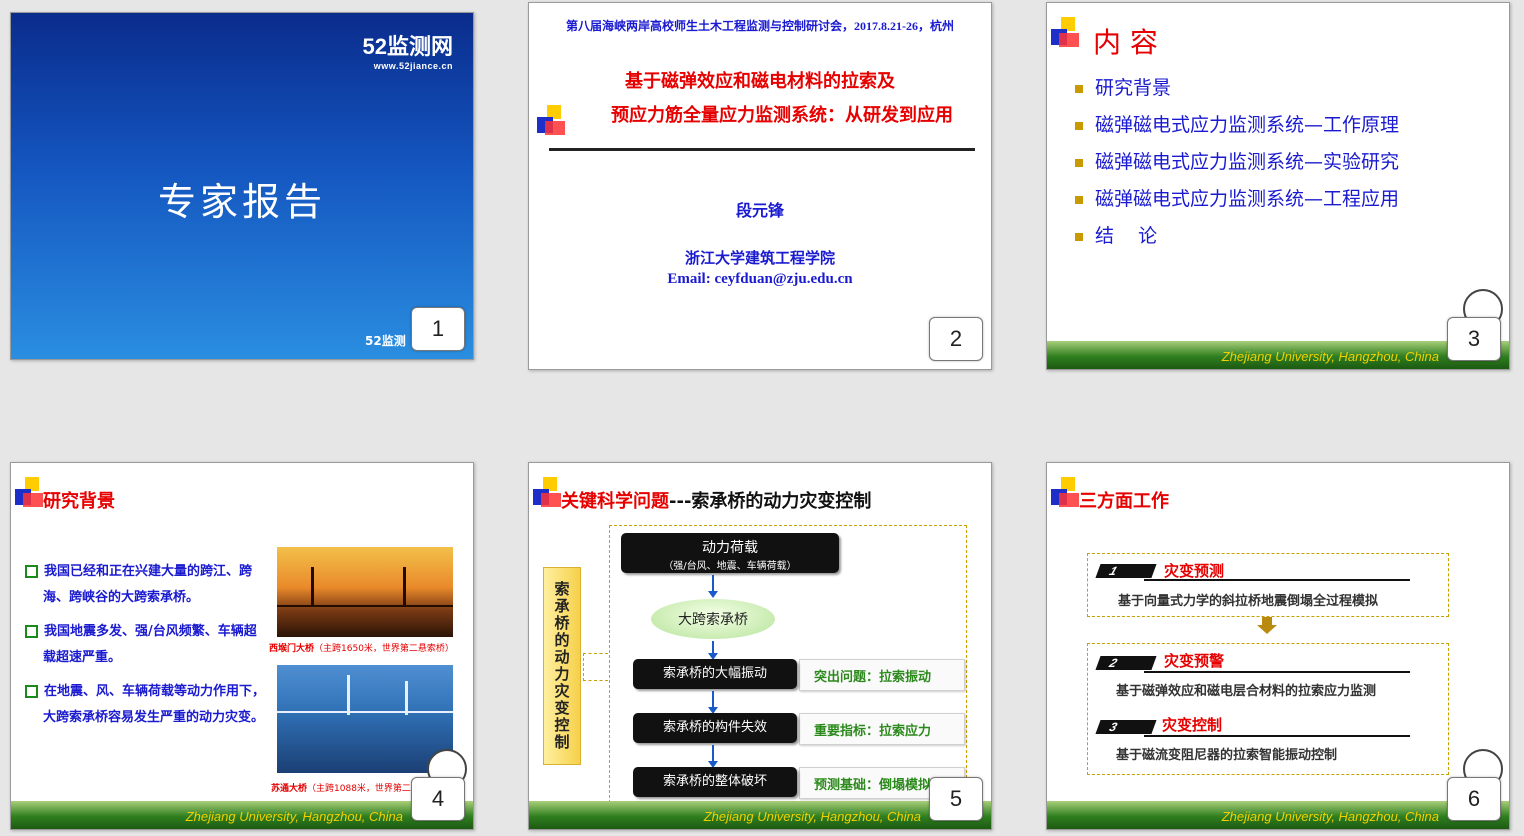  I want to click on slide-title-line2: 预应力筋全量应力监测系统：从研发到应用, so click(782, 115).